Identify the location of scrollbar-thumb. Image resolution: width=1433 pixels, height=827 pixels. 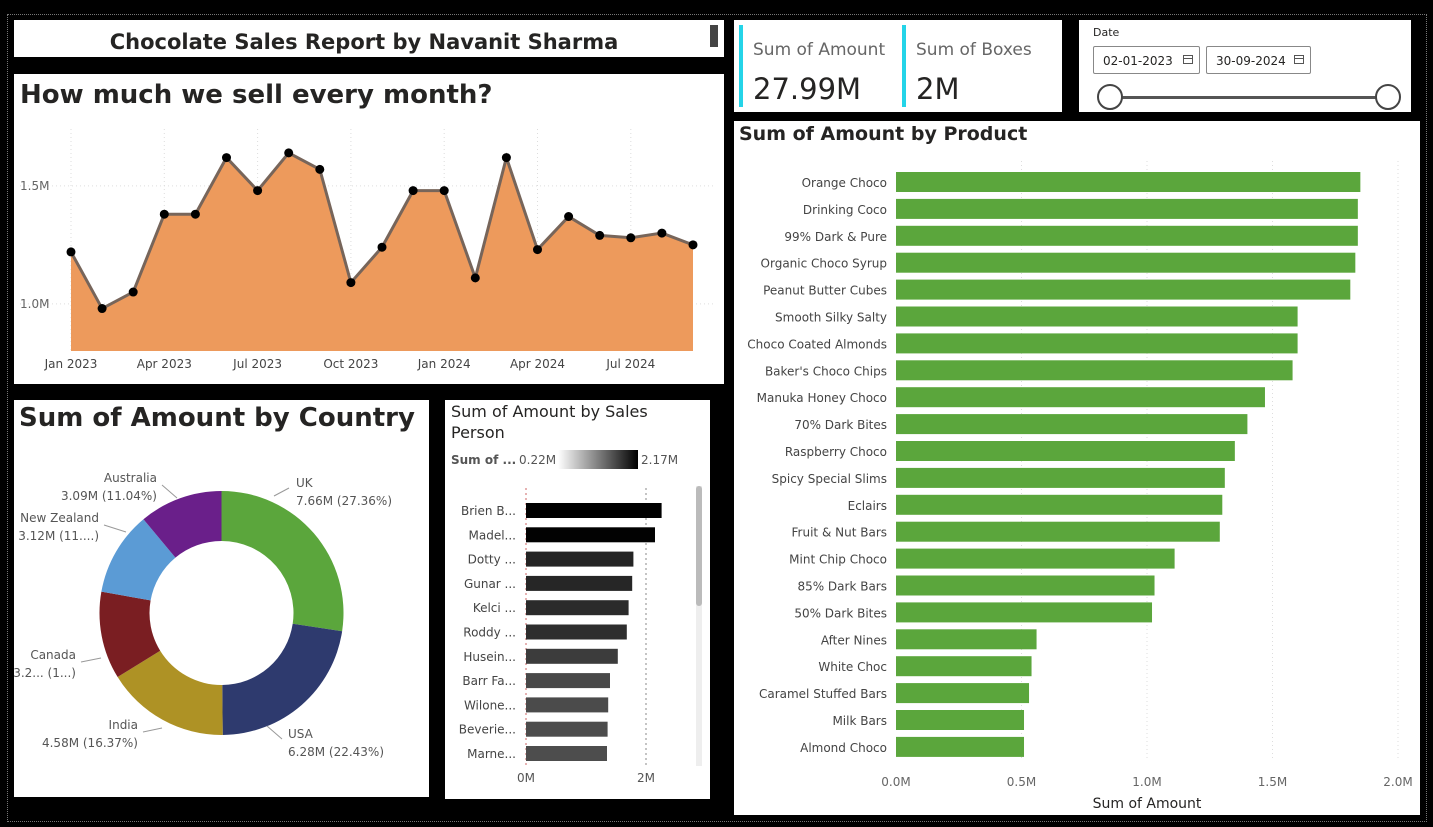
(699, 546).